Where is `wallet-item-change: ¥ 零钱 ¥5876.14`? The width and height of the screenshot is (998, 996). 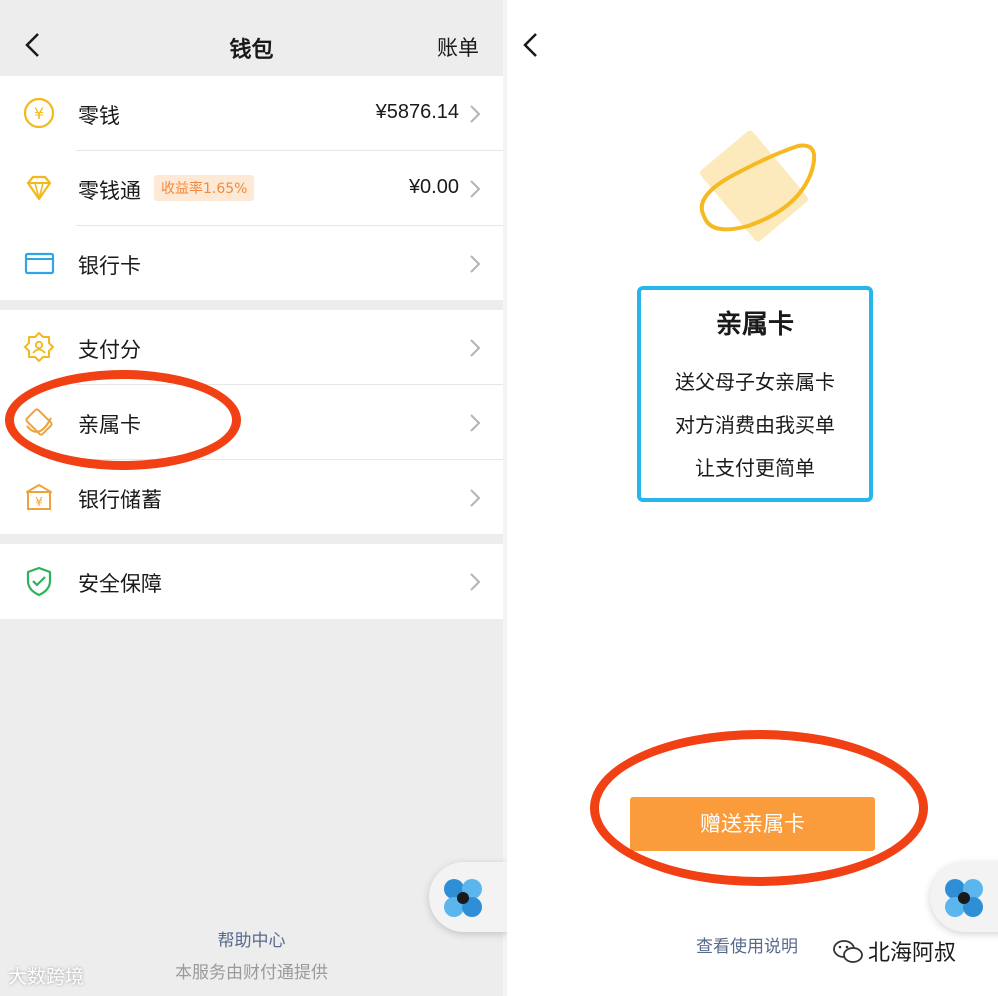
wallet-item-change: ¥ 零钱 ¥5876.14 is located at coordinates (251, 113).